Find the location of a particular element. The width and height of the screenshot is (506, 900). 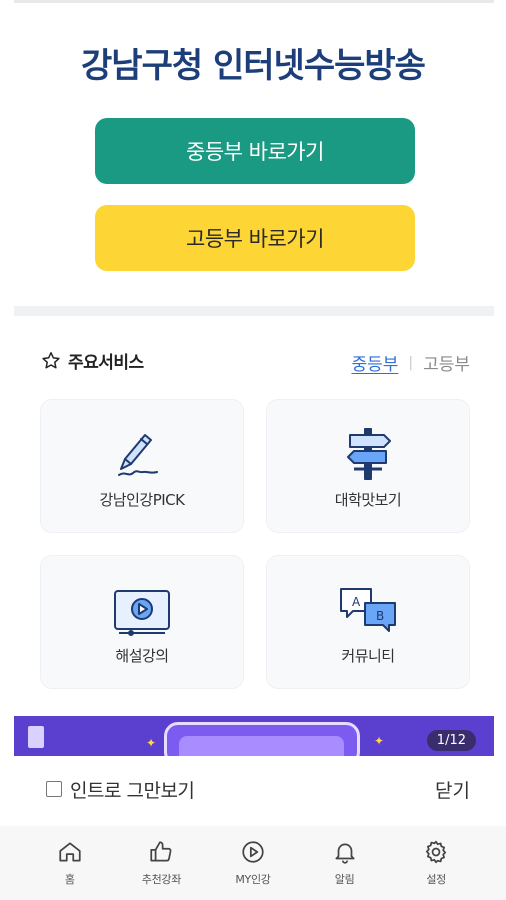

close-button: 닫기 is located at coordinates (452, 789).